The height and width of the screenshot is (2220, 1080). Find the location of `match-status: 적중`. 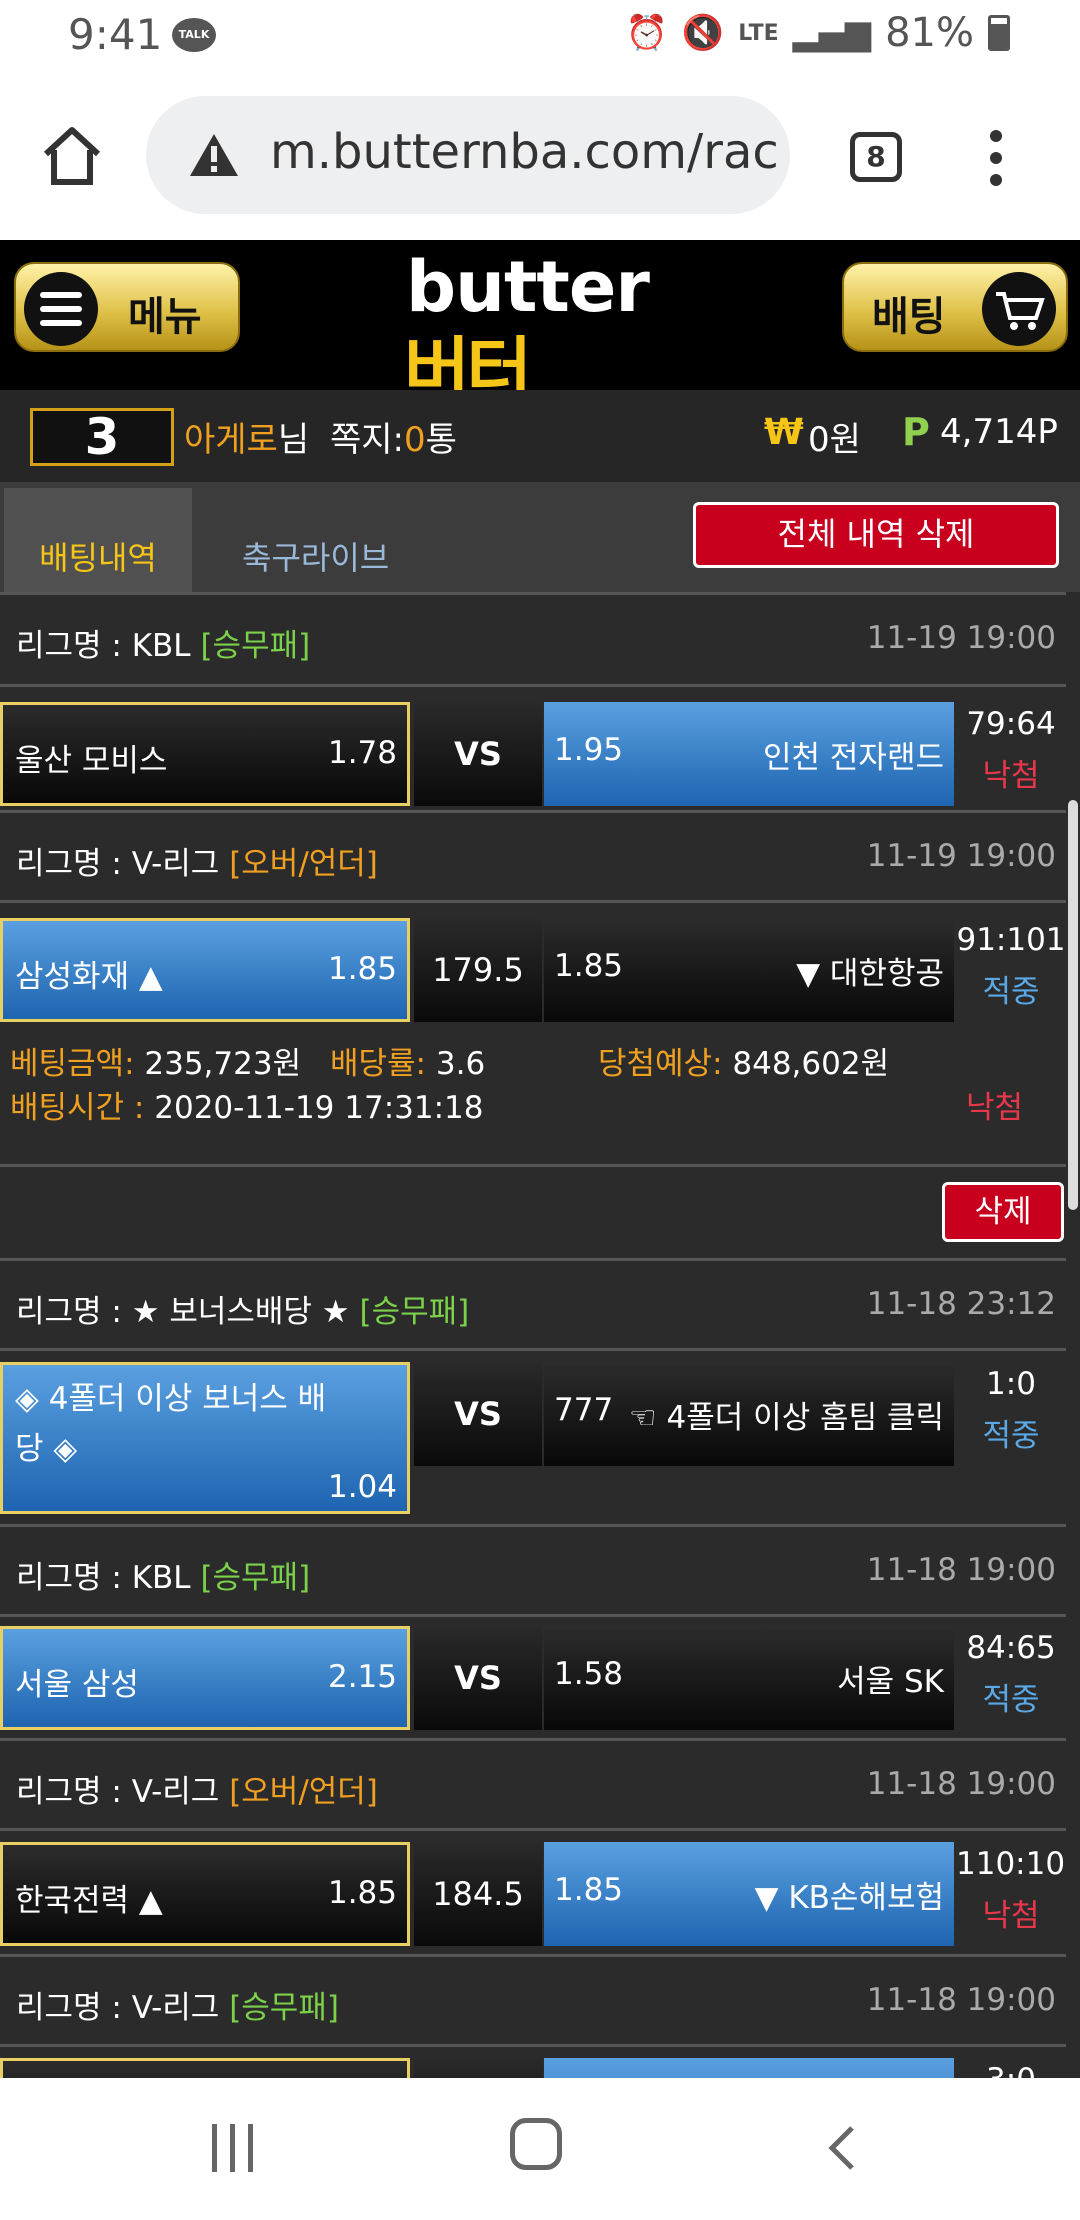

match-status: 적중 is located at coordinates (1011, 1436).